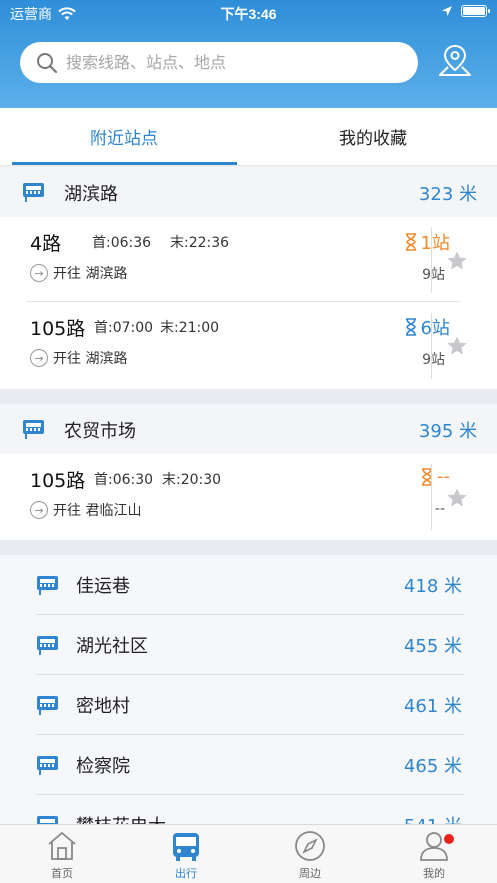 The image size is (497, 883). What do you see at coordinates (245, 346) in the screenshot?
I see `route-row: 105路 首:07:00 末:21:00 6站 → 开往 湖滨路 9站` at bounding box center [245, 346].